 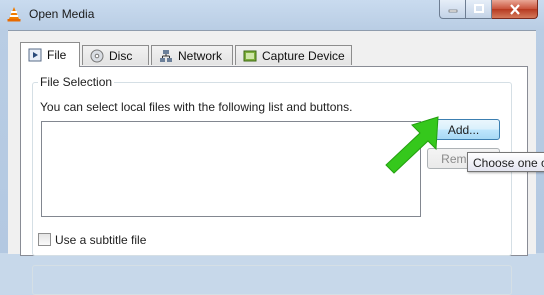 I want to click on network-icon, so click(x=166, y=55).